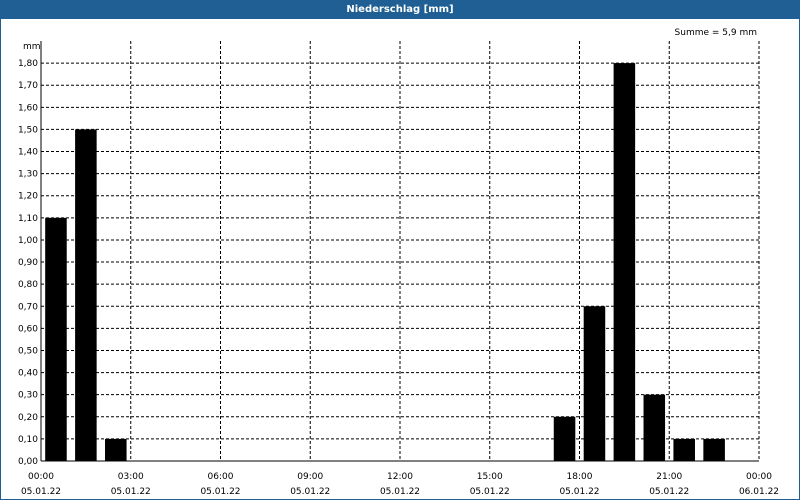 The image size is (800, 500). What do you see at coordinates (28, 329) in the screenshot?
I see `y-tick-label: 0,60` at bounding box center [28, 329].